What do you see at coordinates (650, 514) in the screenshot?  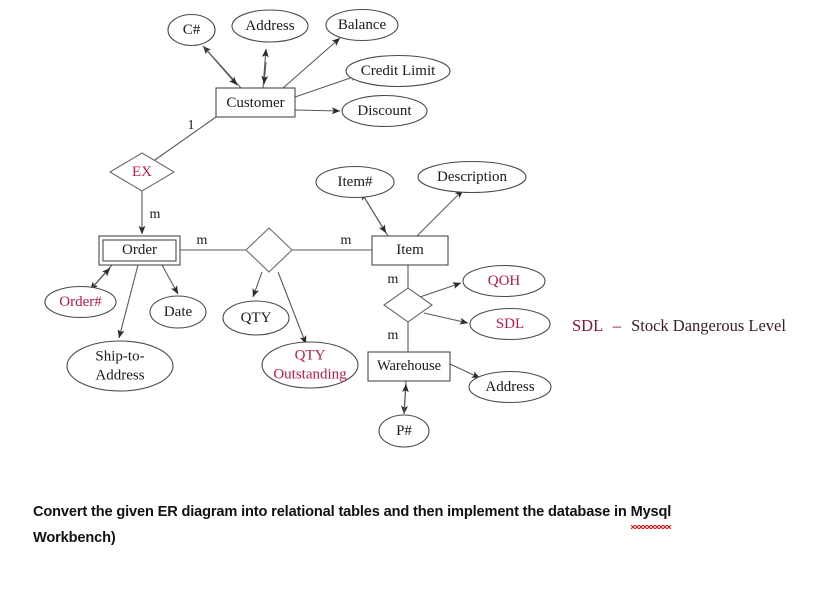 I see `caption-misspelled-word: Mysql` at bounding box center [650, 514].